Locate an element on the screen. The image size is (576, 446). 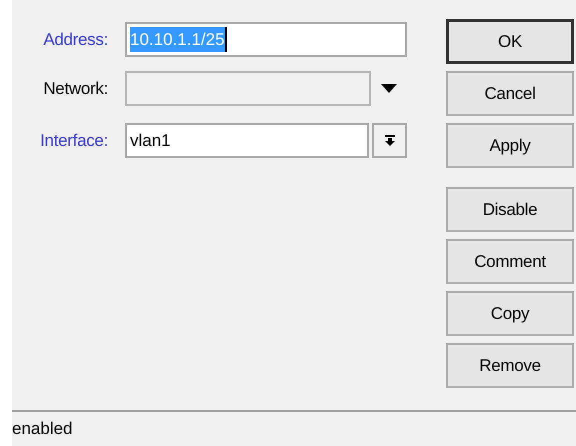
dropdown-button is located at coordinates (389, 140).